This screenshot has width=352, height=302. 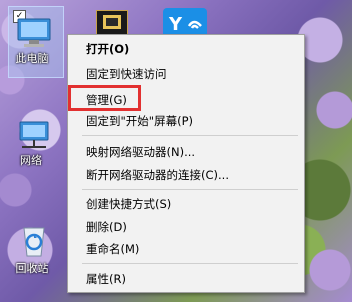 I want to click on desktop-icon-label: 网络, so click(x=31, y=160).